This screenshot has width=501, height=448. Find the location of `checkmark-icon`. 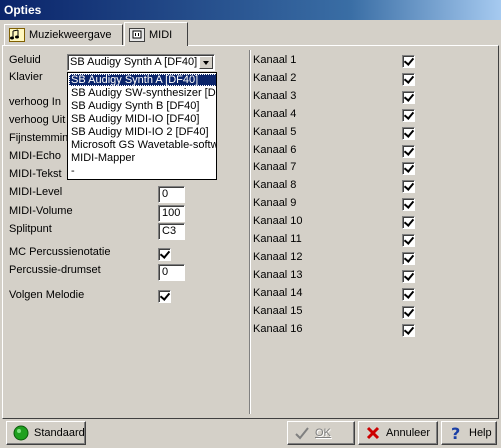

checkmark-icon is located at coordinates (302, 433).